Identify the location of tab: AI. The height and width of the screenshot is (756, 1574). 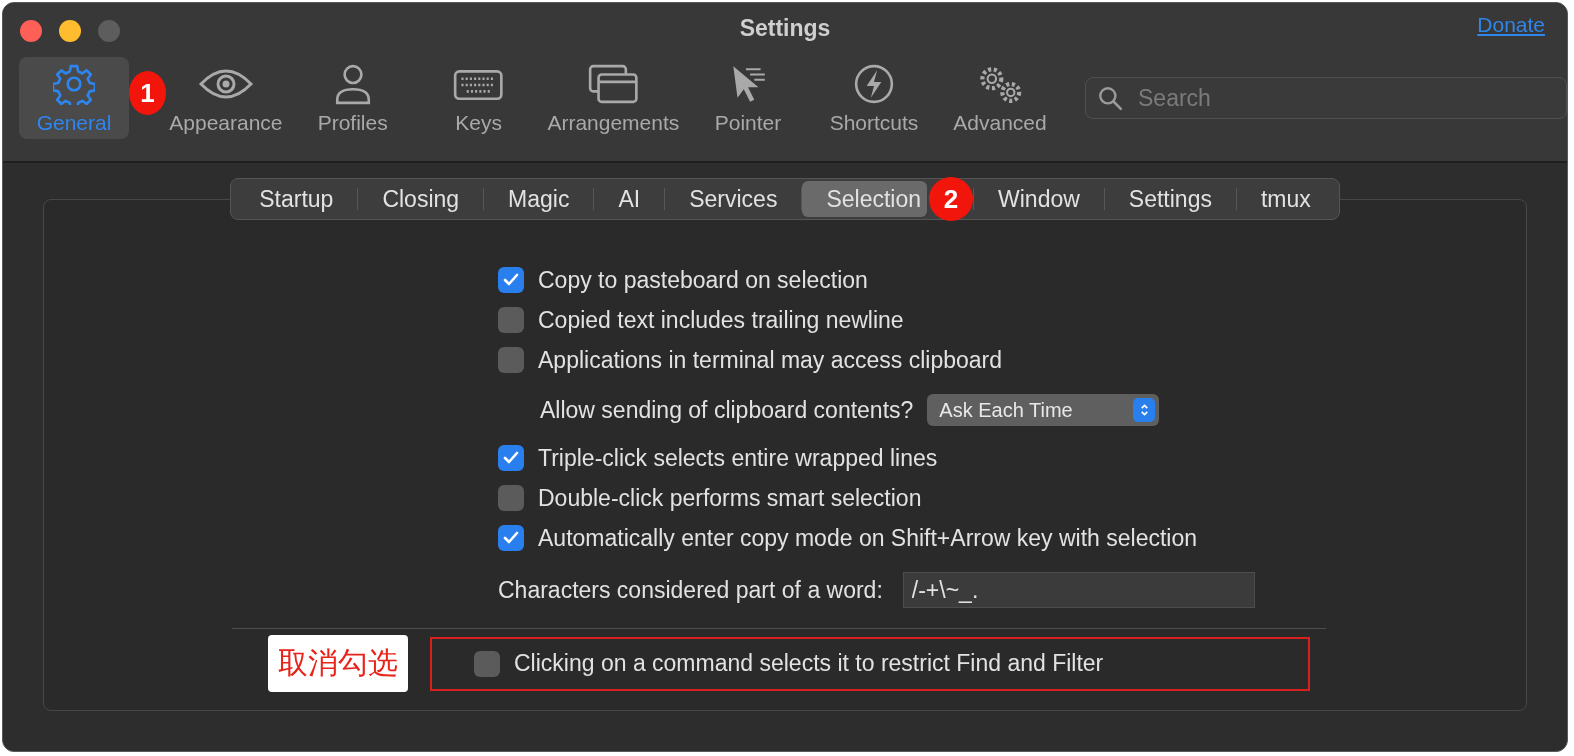
(629, 199).